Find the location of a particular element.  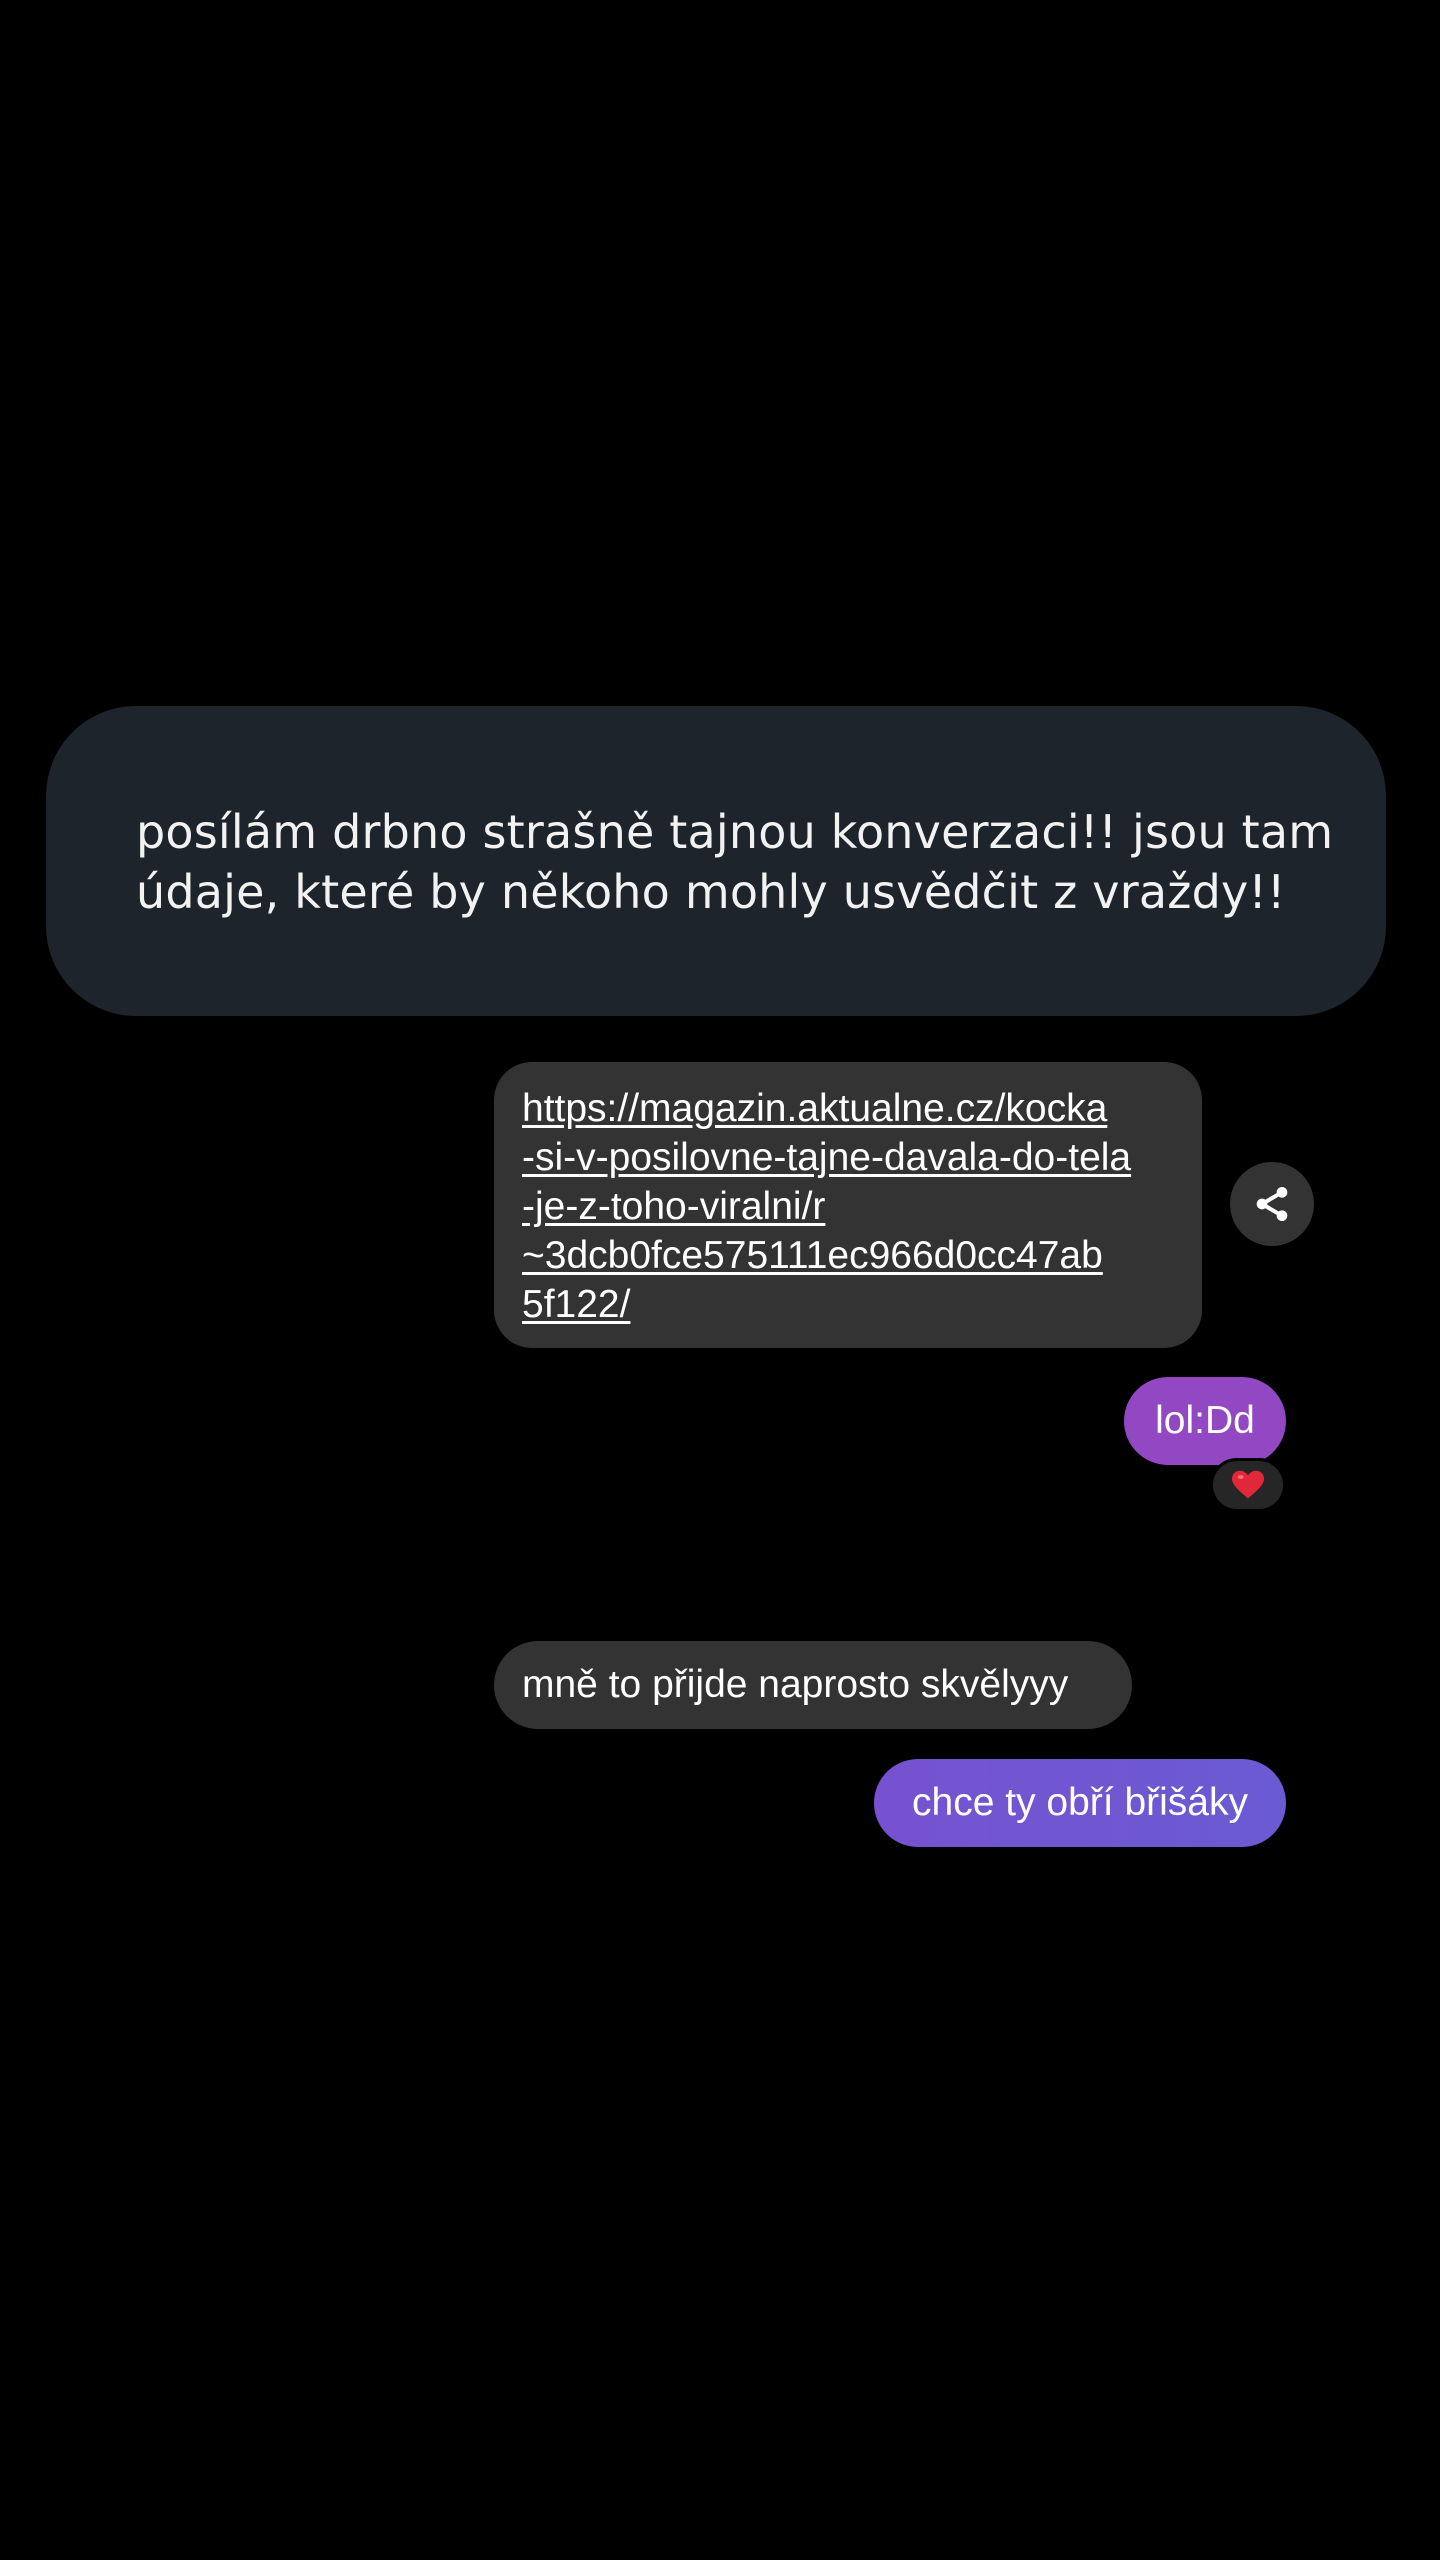

share-icon is located at coordinates (1272, 1204).